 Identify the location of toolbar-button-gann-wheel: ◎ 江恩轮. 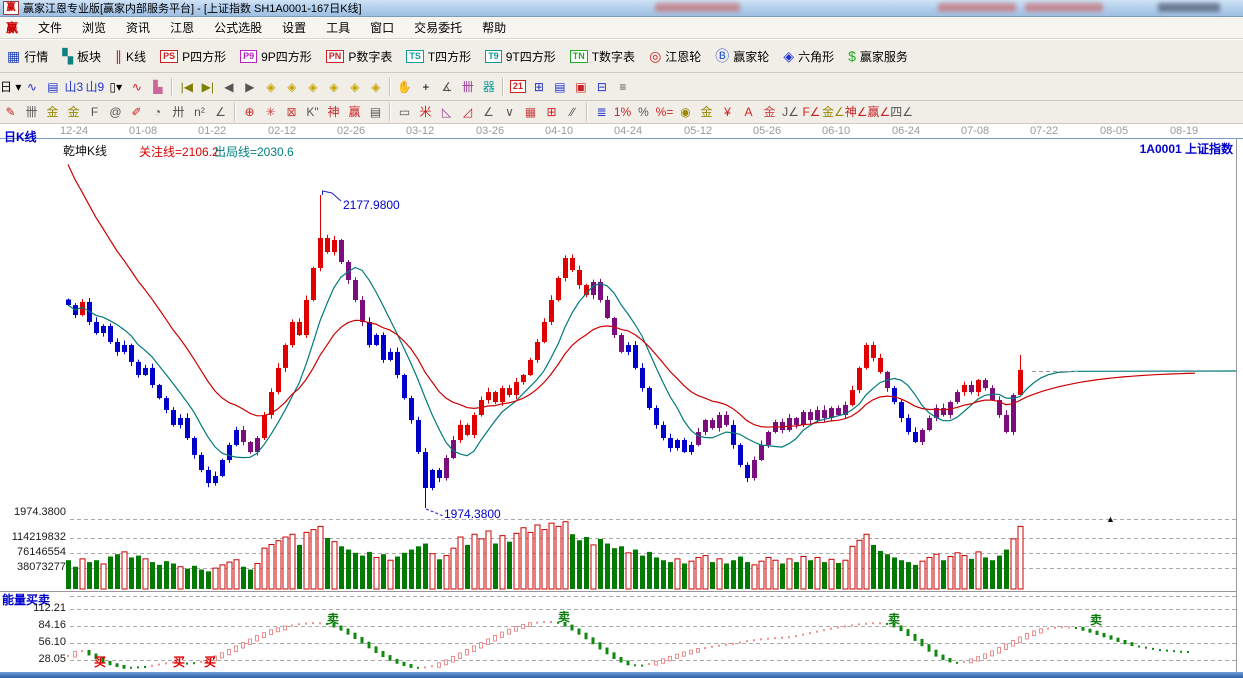
(675, 56).